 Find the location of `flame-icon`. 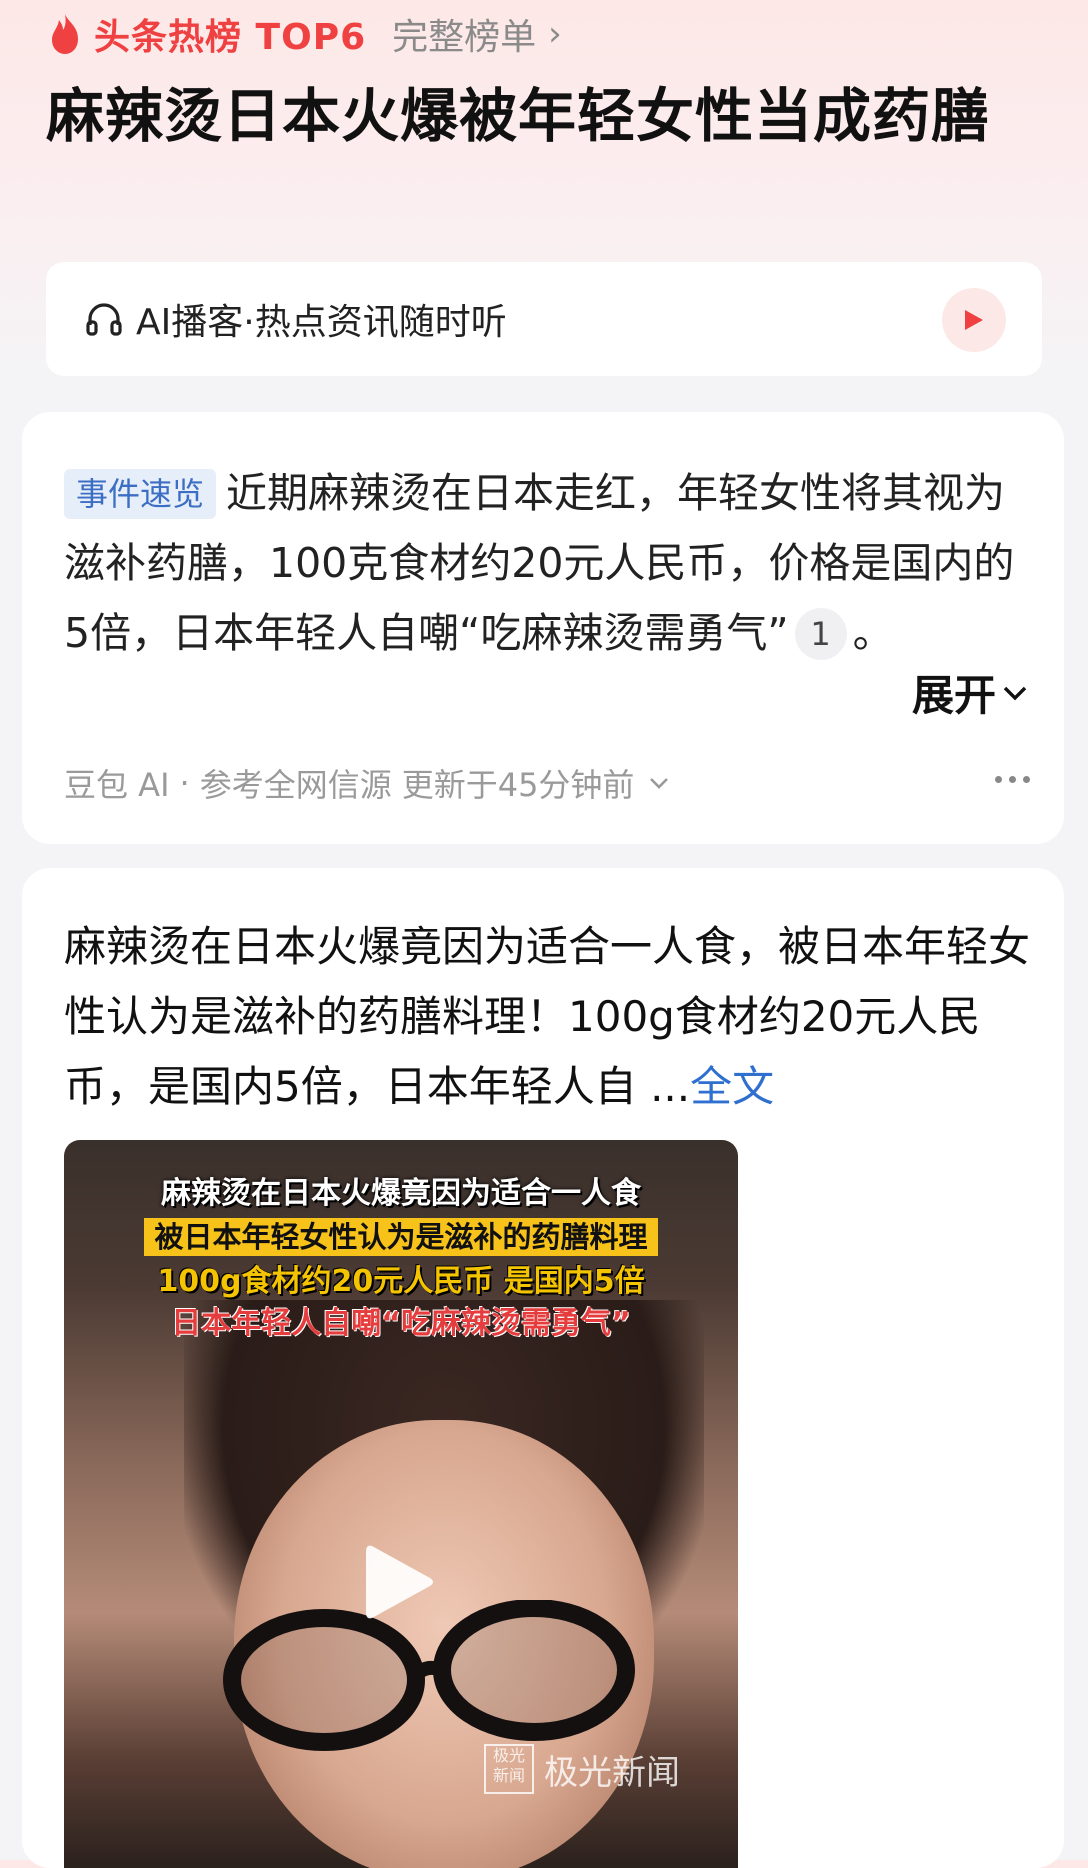

flame-icon is located at coordinates (65, 34).